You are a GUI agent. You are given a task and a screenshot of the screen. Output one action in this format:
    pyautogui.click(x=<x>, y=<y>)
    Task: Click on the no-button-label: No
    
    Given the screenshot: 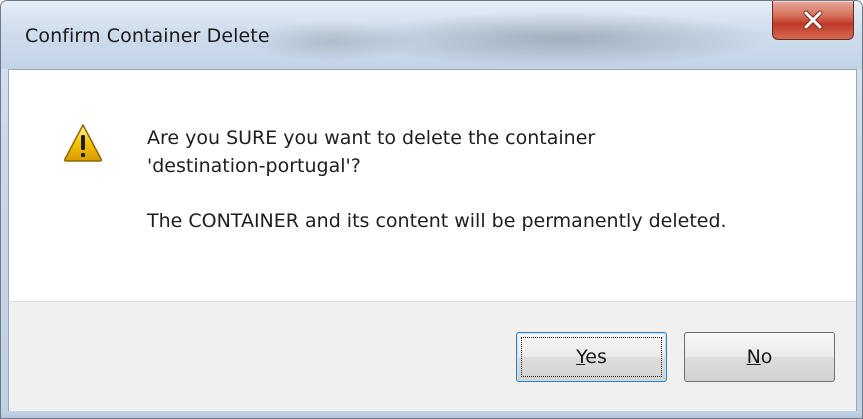 What is the action you would take?
    pyautogui.click(x=760, y=357)
    